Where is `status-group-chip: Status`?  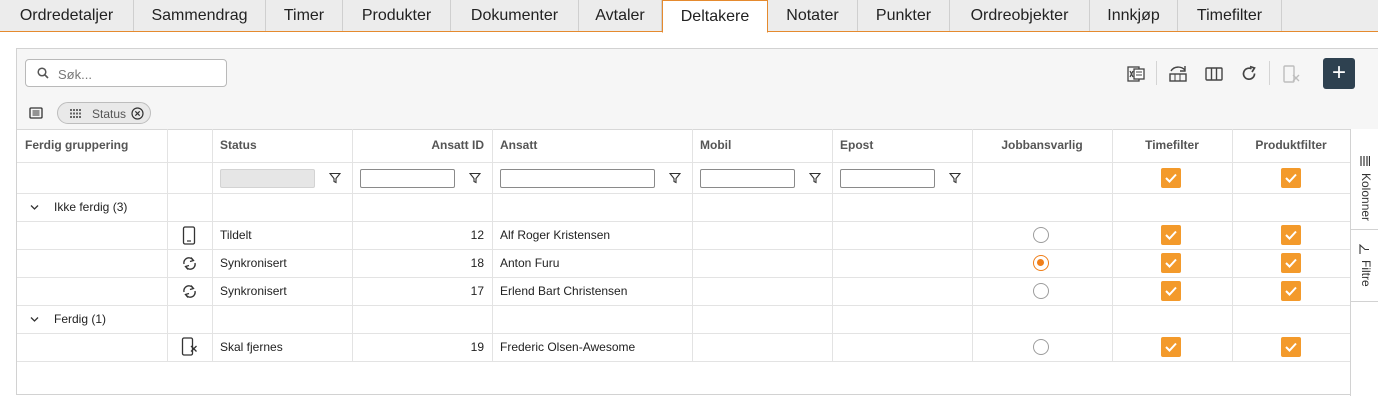 status-group-chip: Status is located at coordinates (104, 113).